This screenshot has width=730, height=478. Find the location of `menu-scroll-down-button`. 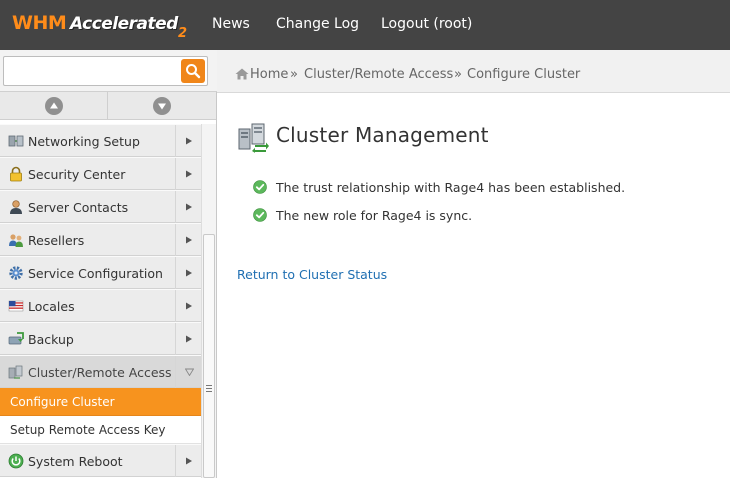

menu-scroll-down-button is located at coordinates (162, 106).